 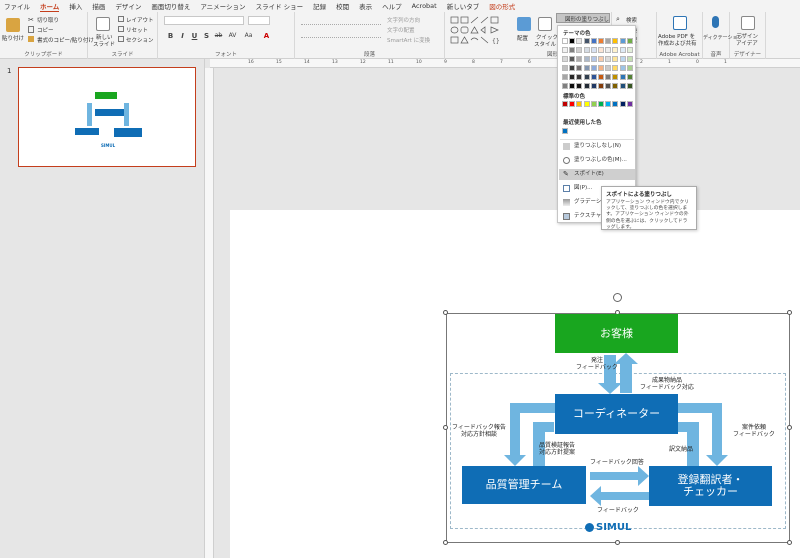 I want to click on tab-view: 表示, so click(x=365, y=6).